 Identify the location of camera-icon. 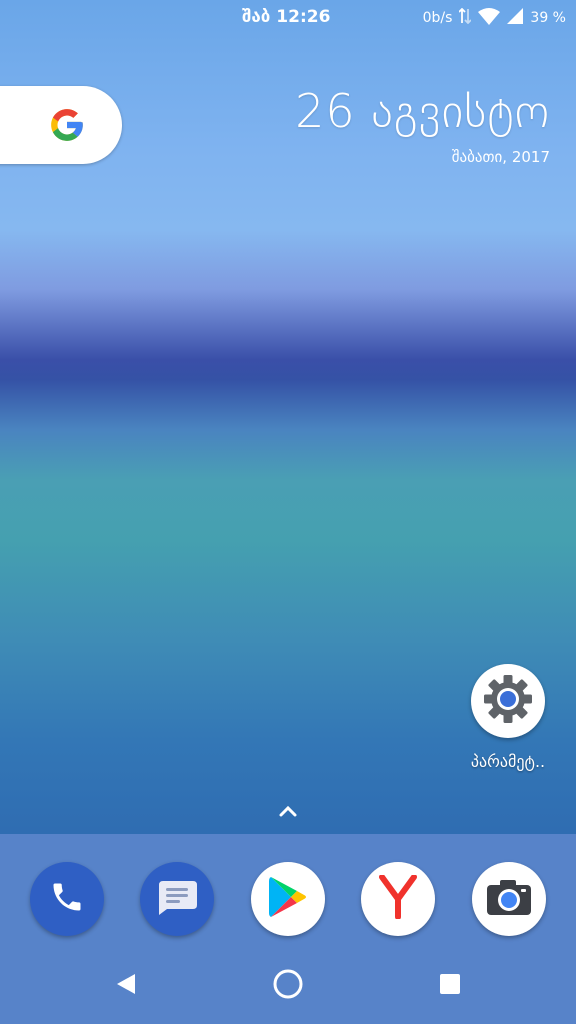
(509, 899).